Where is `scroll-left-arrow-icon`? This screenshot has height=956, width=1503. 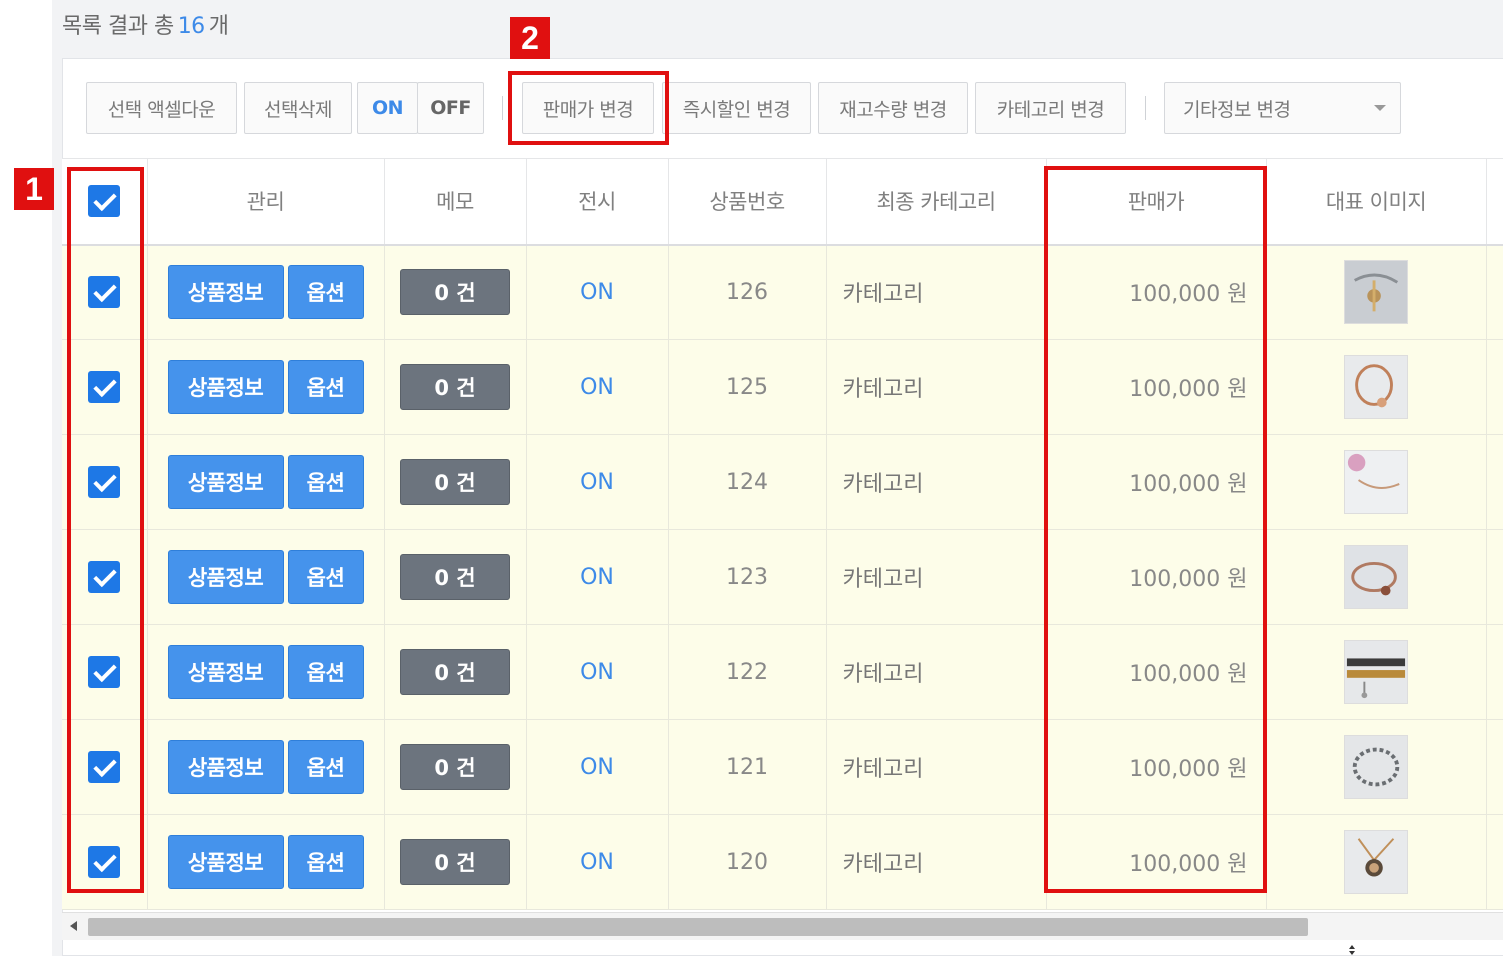
scroll-left-arrow-icon is located at coordinates (73, 926).